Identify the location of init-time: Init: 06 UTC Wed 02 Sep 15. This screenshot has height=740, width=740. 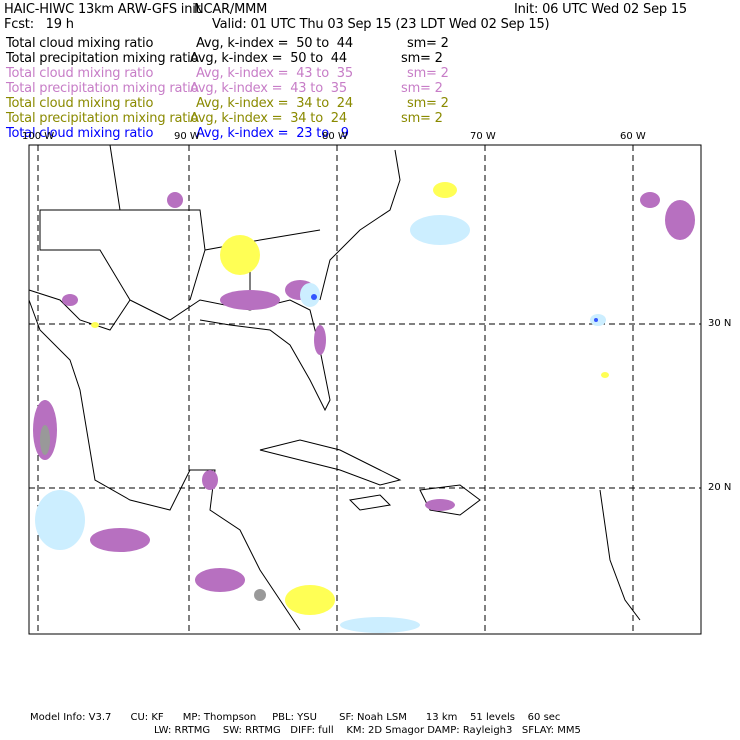
(600, 9).